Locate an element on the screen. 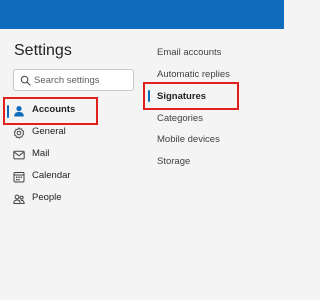 This screenshot has width=320, height=300. nav-item-label: Mail is located at coordinates (41, 153).